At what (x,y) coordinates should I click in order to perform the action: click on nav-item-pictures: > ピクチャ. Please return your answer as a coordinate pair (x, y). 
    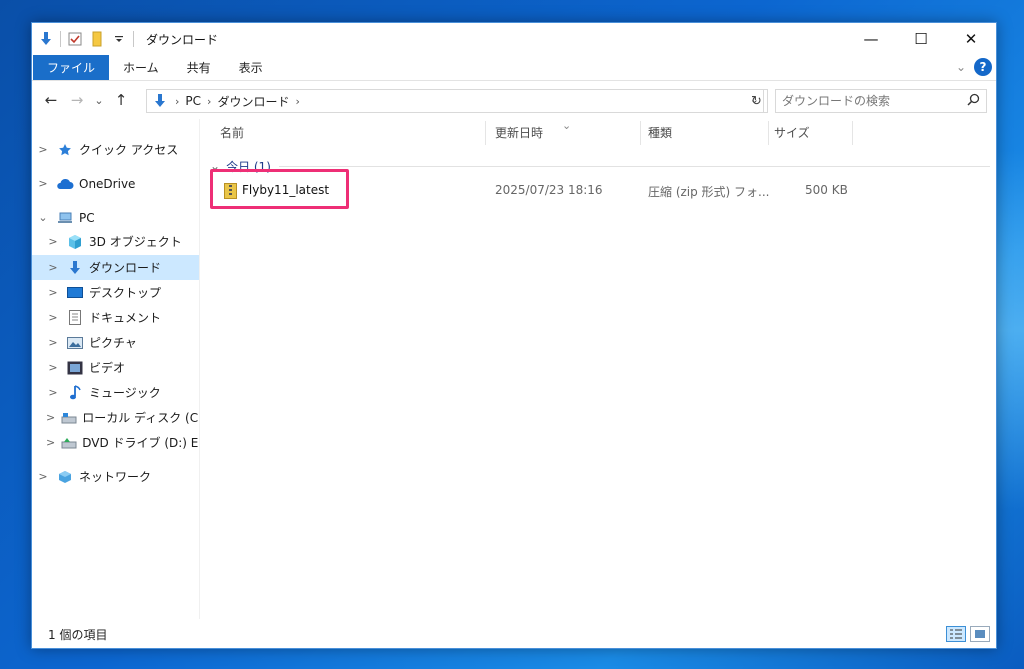
    Looking at the image, I should click on (115, 342).